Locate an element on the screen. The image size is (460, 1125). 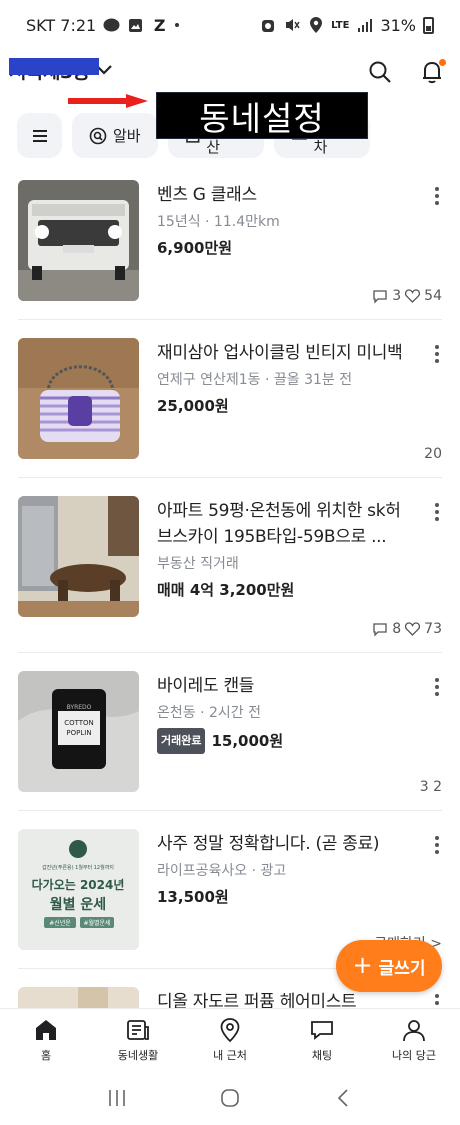
nav-chat: 채팅 is located at coordinates (322, 1039).